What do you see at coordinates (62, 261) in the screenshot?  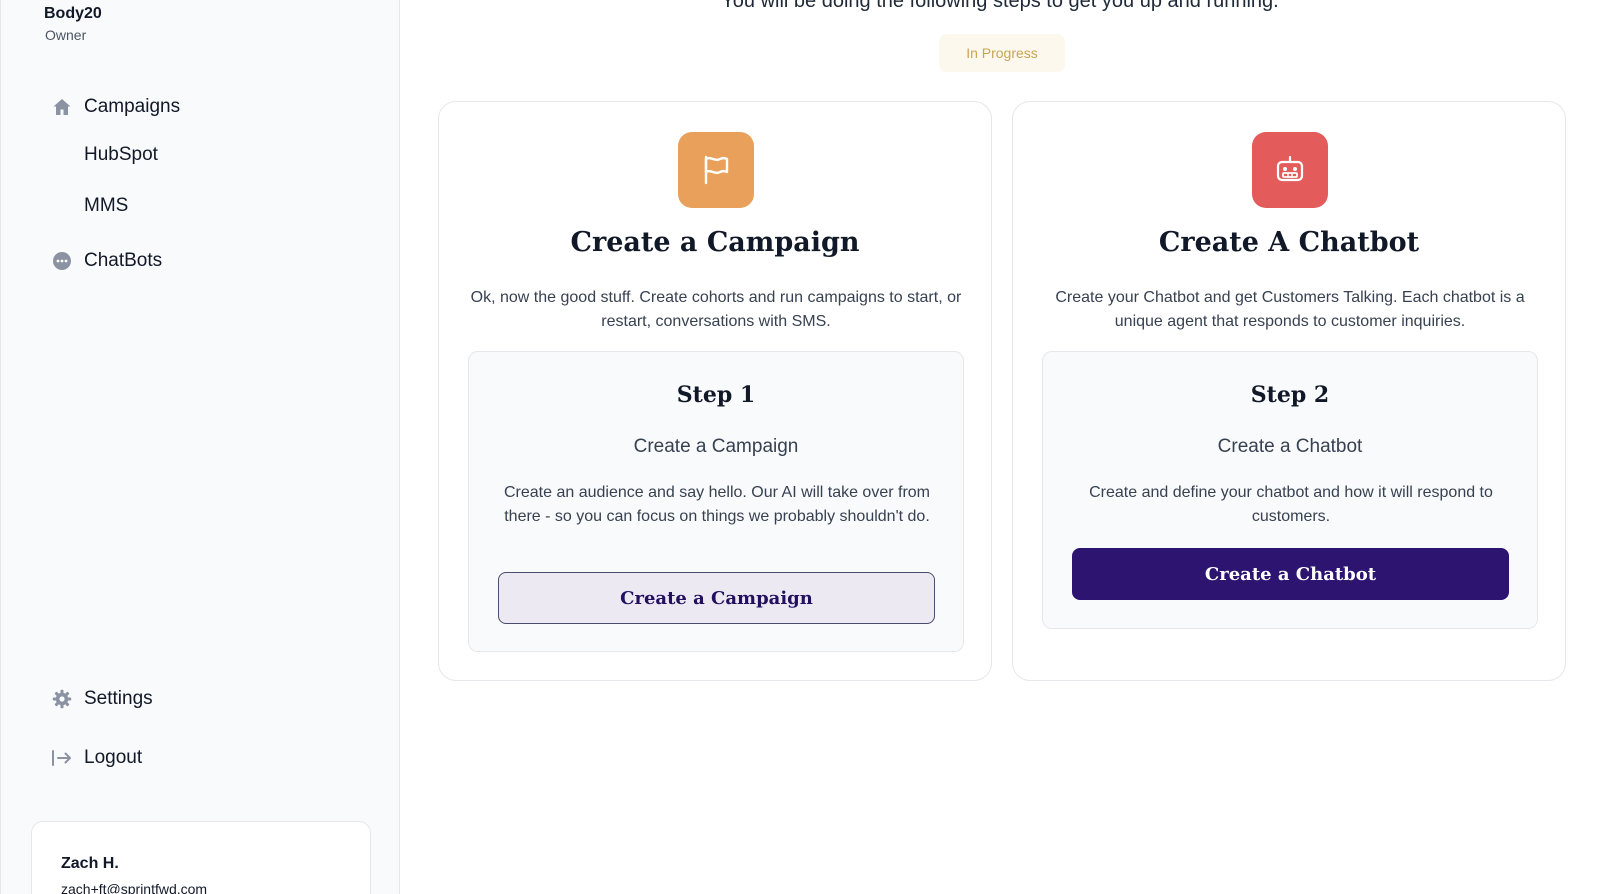 I see `chat-bubble-icon` at bounding box center [62, 261].